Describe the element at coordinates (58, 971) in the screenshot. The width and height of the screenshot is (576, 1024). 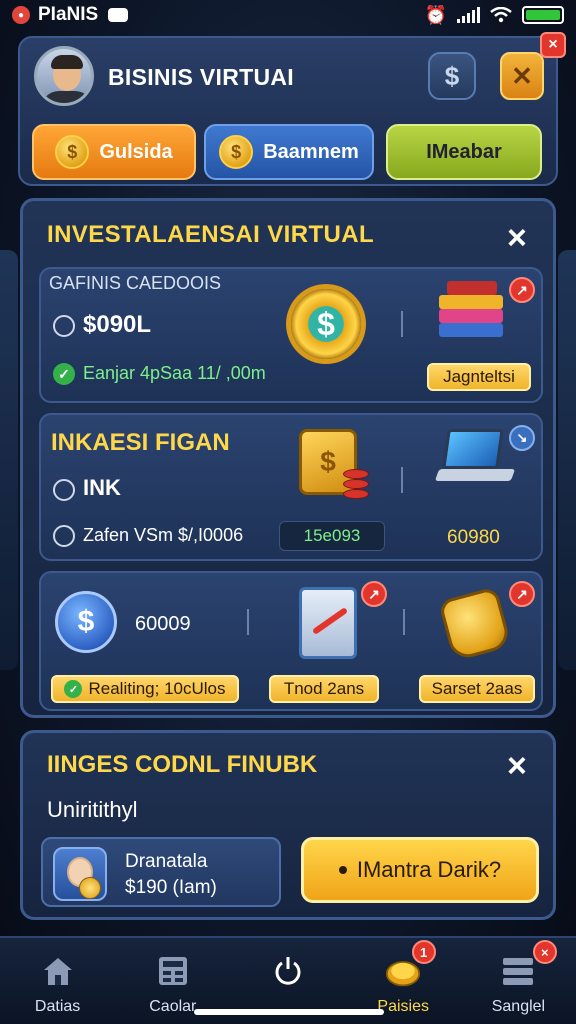
I see `home-icon` at that location.